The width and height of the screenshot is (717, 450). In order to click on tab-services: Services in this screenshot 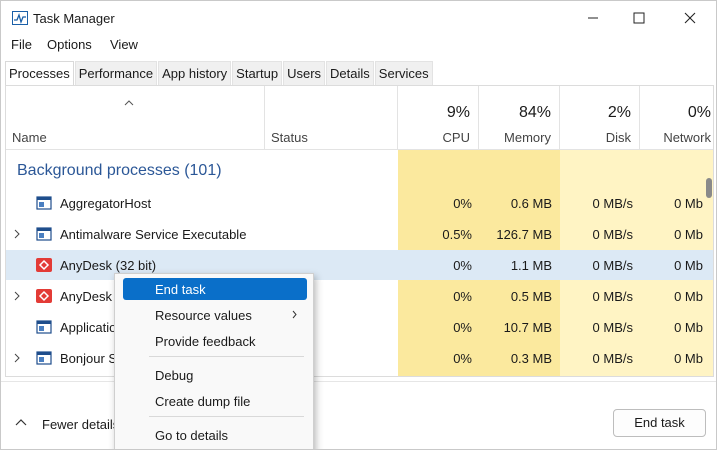, I will do `click(403, 73)`.